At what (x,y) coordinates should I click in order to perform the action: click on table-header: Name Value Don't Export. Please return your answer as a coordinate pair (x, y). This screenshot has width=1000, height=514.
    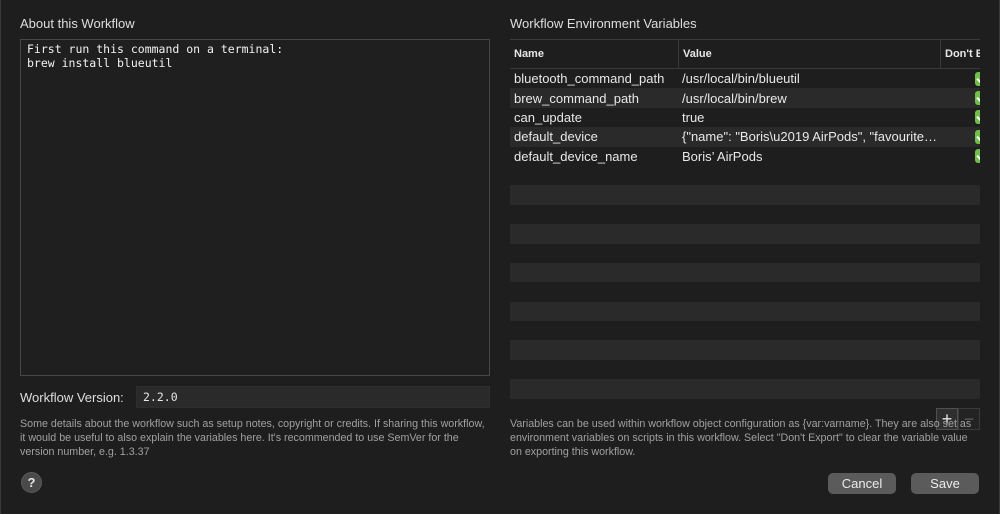
    Looking at the image, I should click on (745, 54).